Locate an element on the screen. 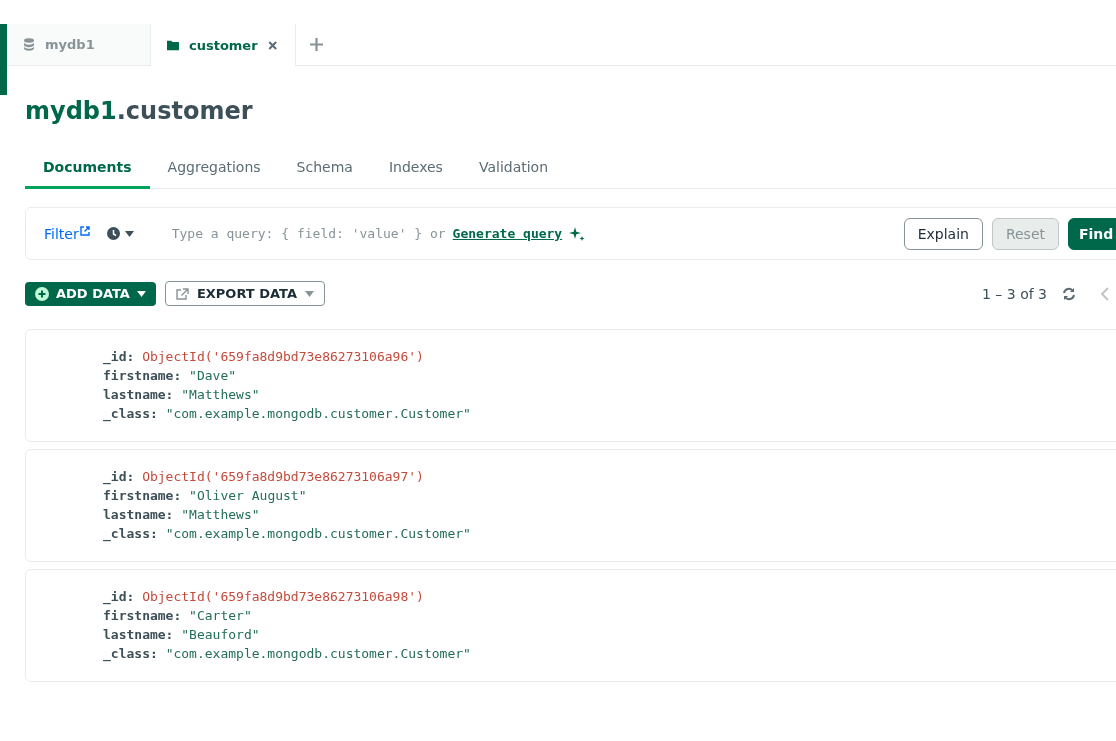 This screenshot has width=1116, height=741. document-field: firstname: "Dave" is located at coordinates (609, 375).